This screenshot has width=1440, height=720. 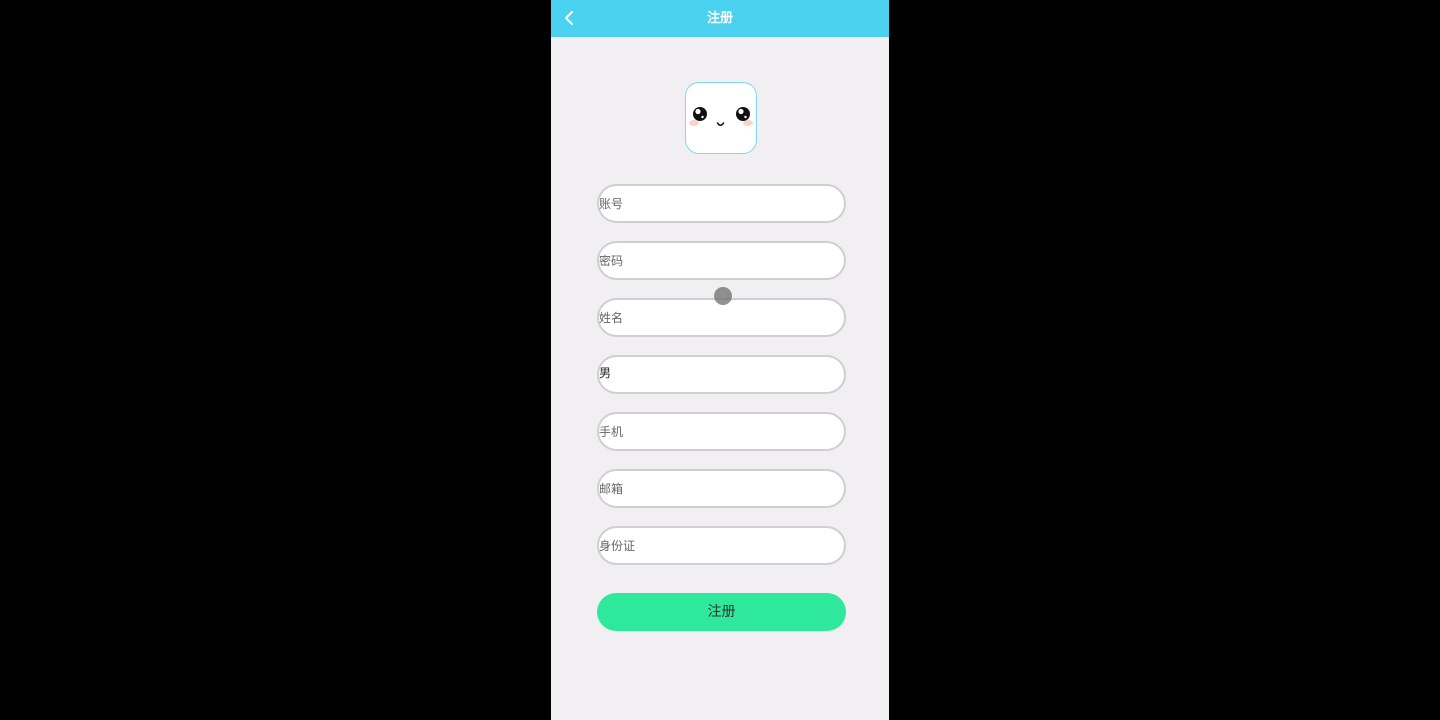 I want to click on phone-field, so click(x=721, y=431).